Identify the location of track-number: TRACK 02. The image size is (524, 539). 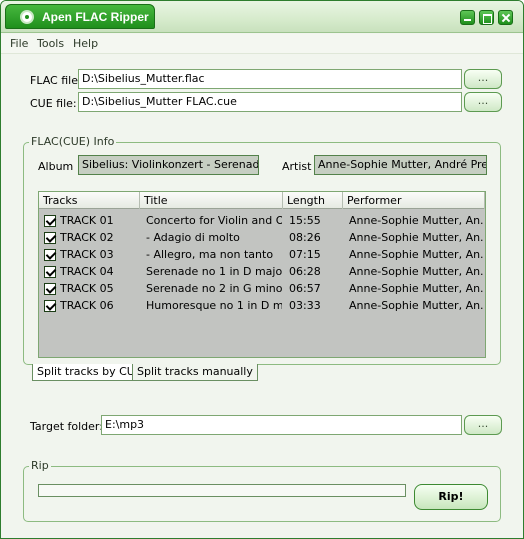
(87, 237).